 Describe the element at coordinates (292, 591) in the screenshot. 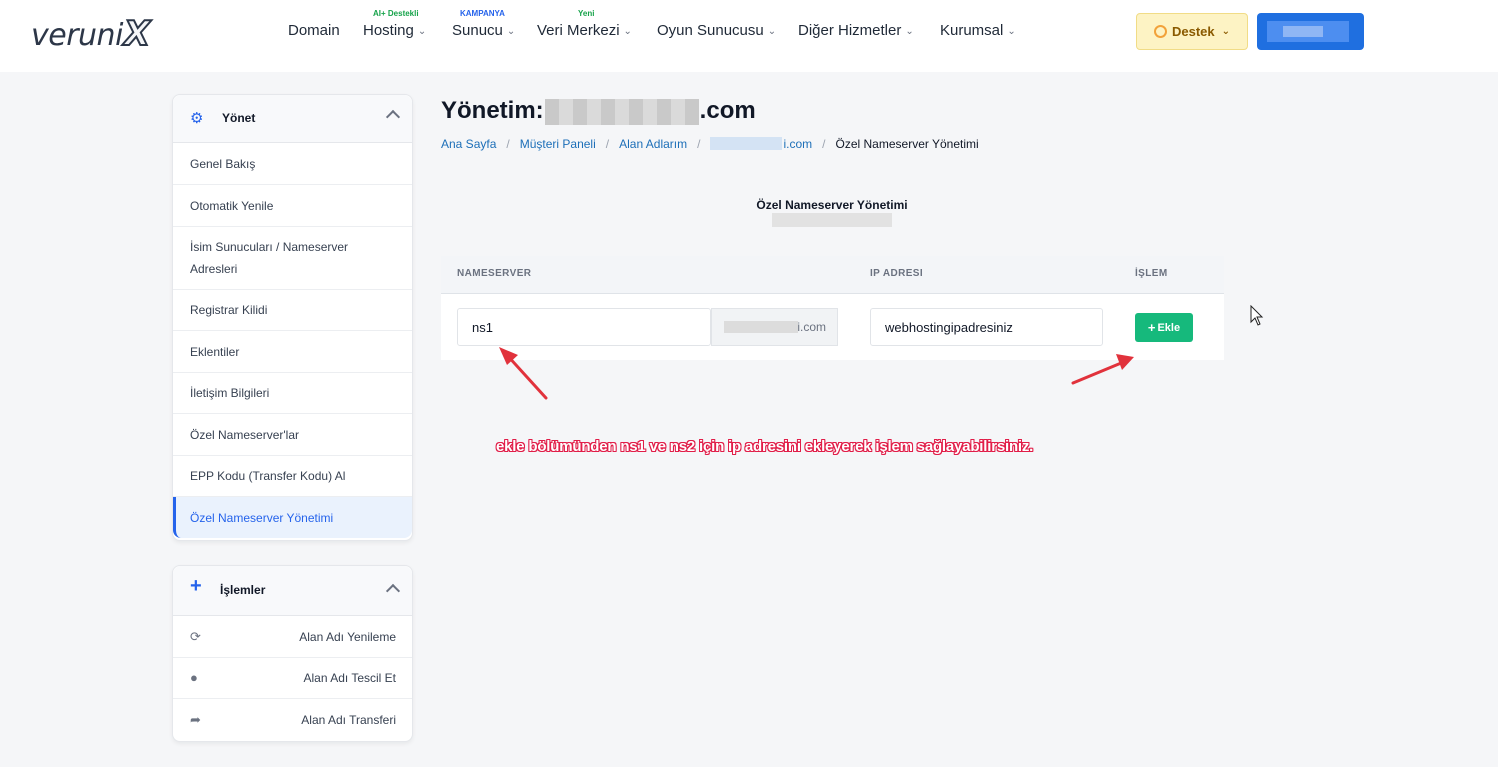

I see `actions-panel-header: + İşlemler` at that location.